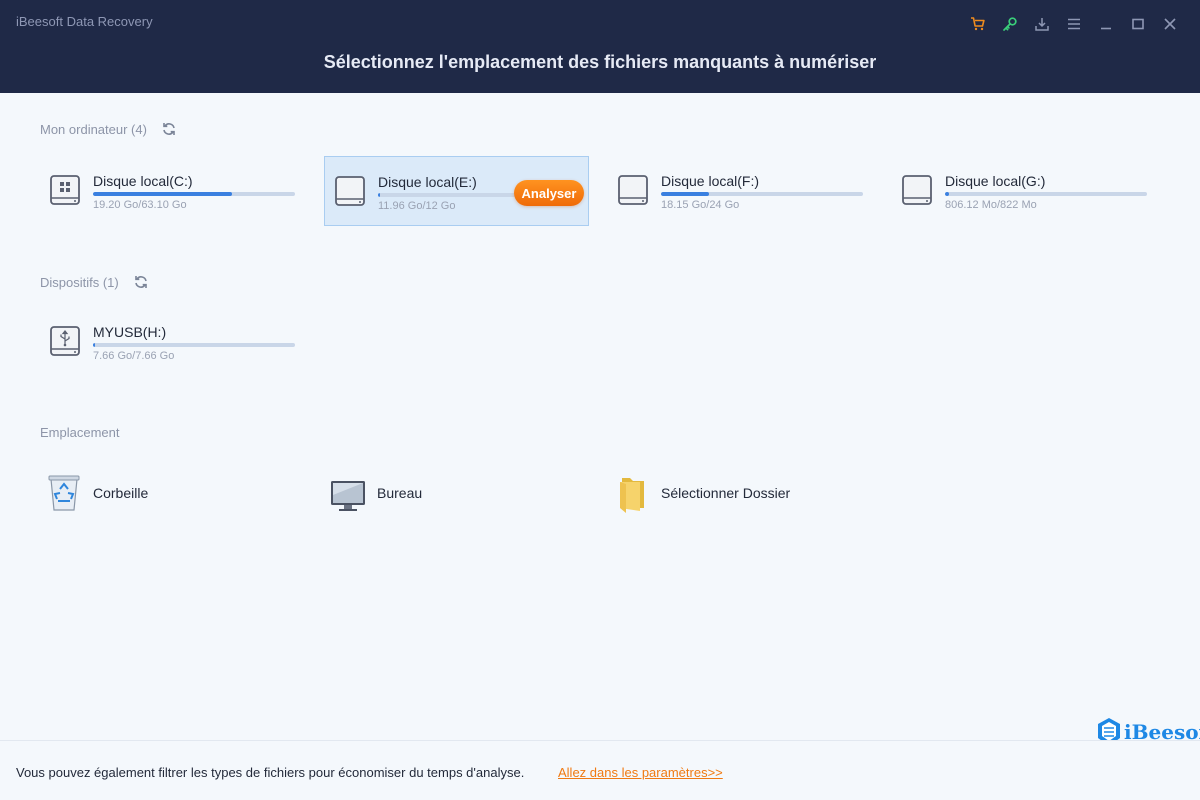 The width and height of the screenshot is (1200, 800). Describe the element at coordinates (700, 205) in the screenshot. I see `drive-size: 18.15 Go/24 Go` at that location.